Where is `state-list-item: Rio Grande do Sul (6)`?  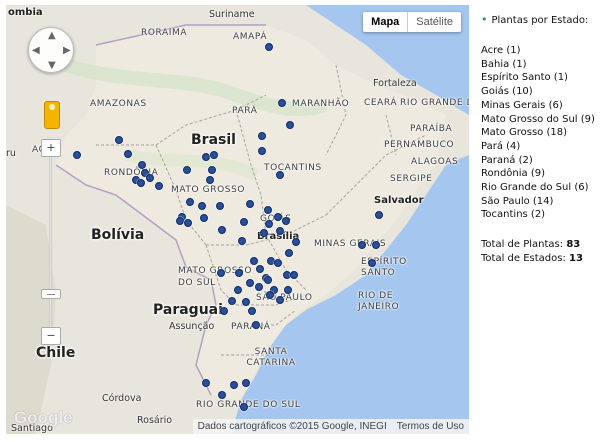 state-list-item: Rio Grande do Sul (6) is located at coordinates (535, 188).